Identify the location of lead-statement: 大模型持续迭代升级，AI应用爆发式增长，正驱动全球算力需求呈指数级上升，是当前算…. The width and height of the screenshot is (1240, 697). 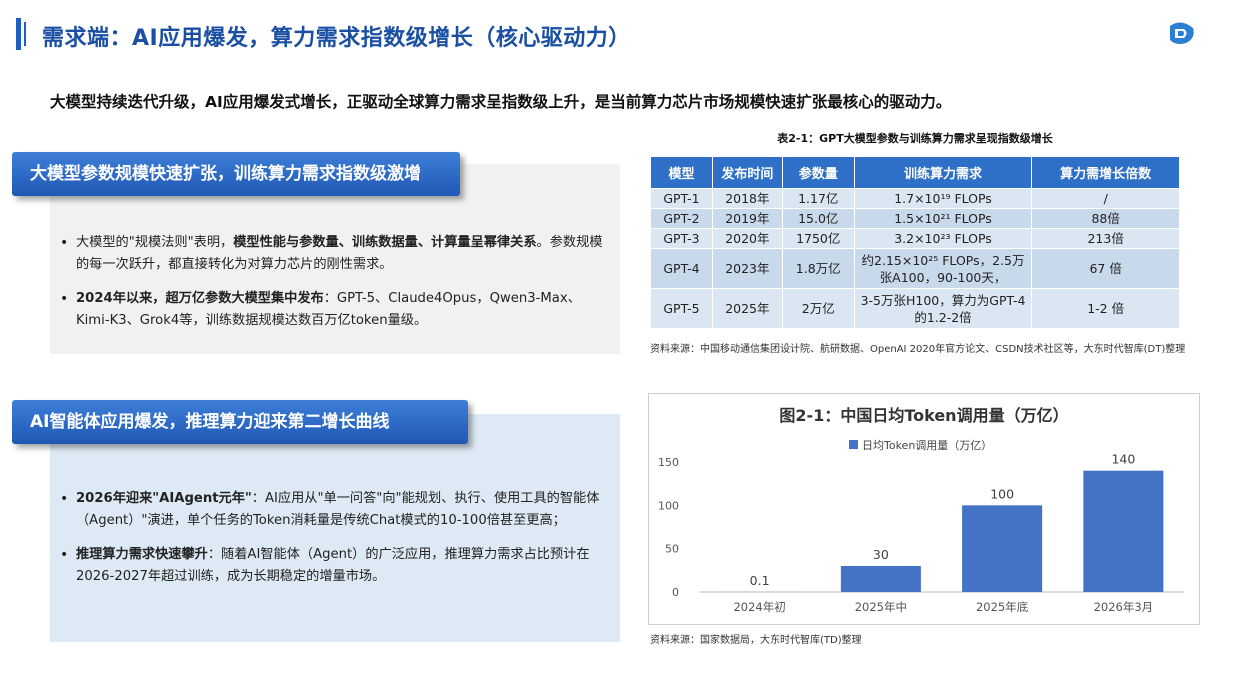
(501, 102).